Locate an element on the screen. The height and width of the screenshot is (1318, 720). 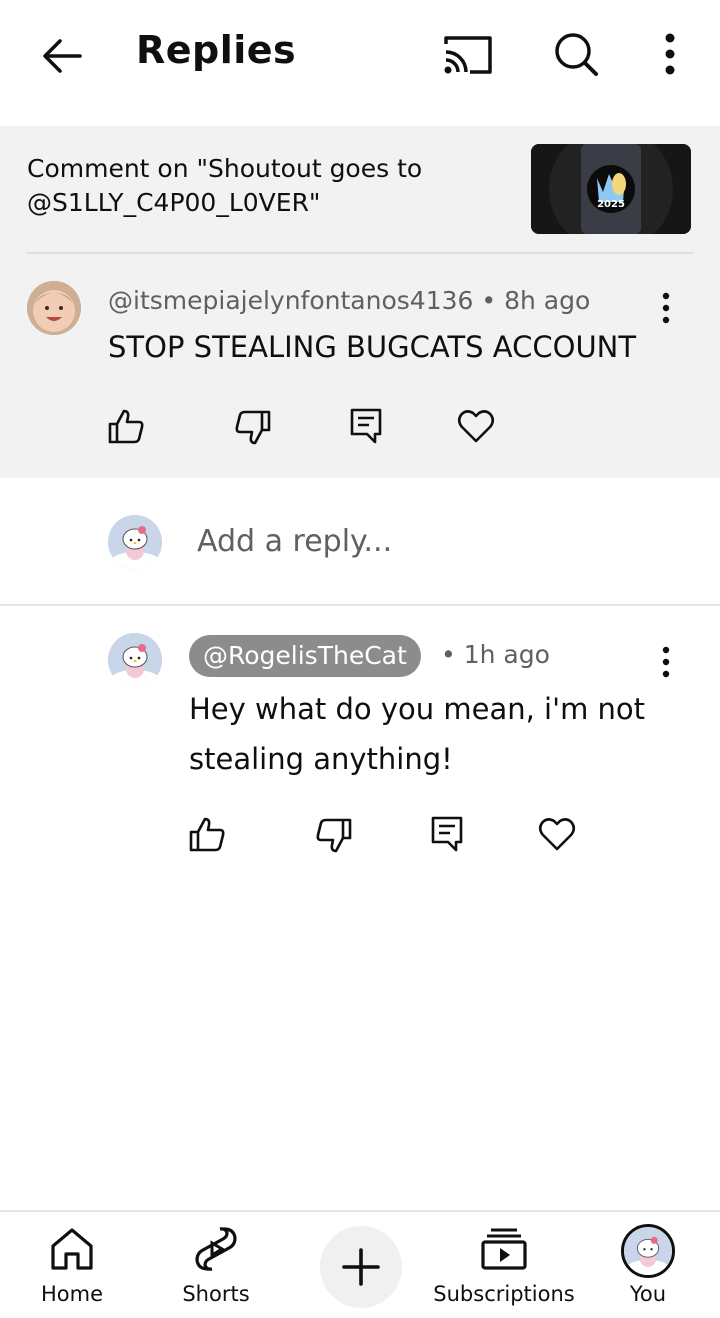
comment-menu-icon is located at coordinates (666, 308).